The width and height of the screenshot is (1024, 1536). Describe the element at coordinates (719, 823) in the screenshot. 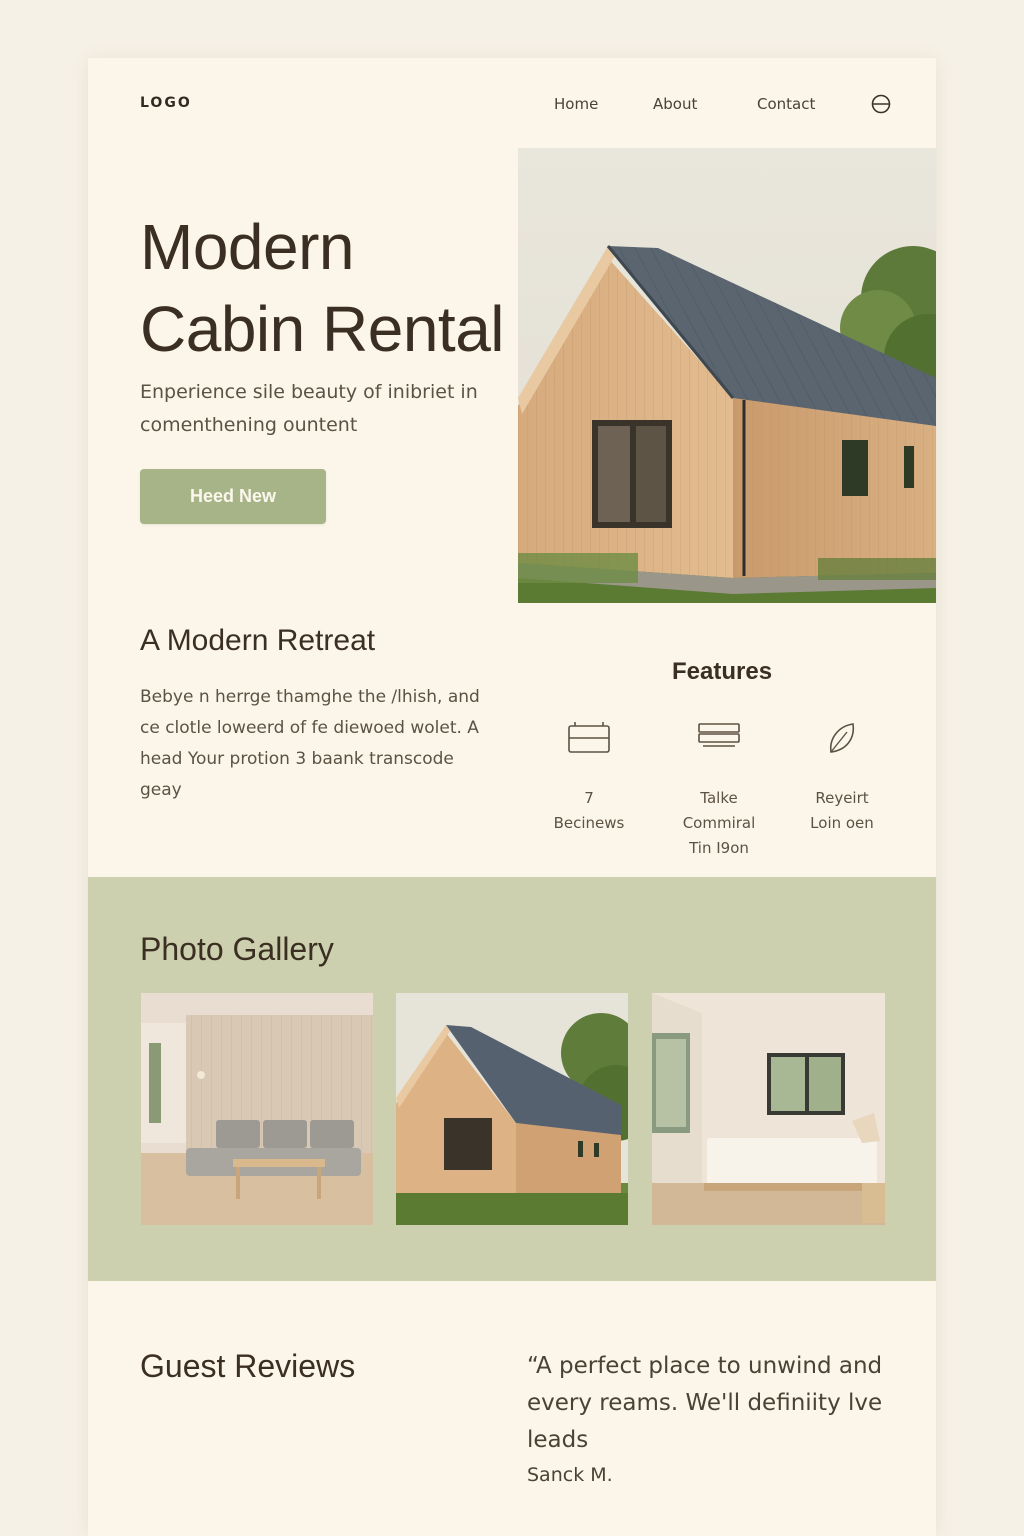

I see `feature-label: Talke Commiral Tin I9on` at that location.